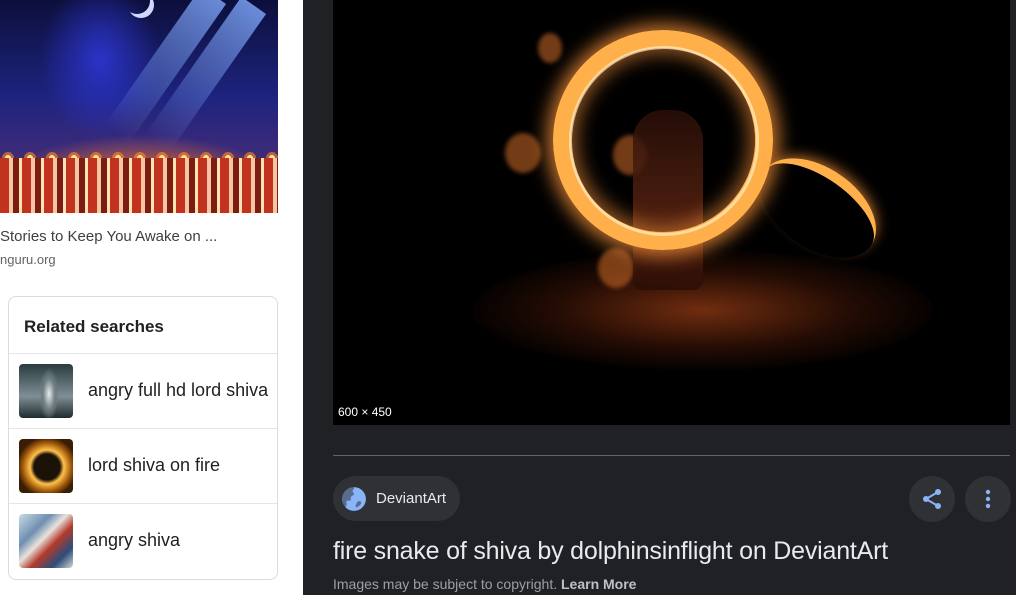  Describe the element at coordinates (139, 185) in the screenshot. I see `crowd-shape` at that location.